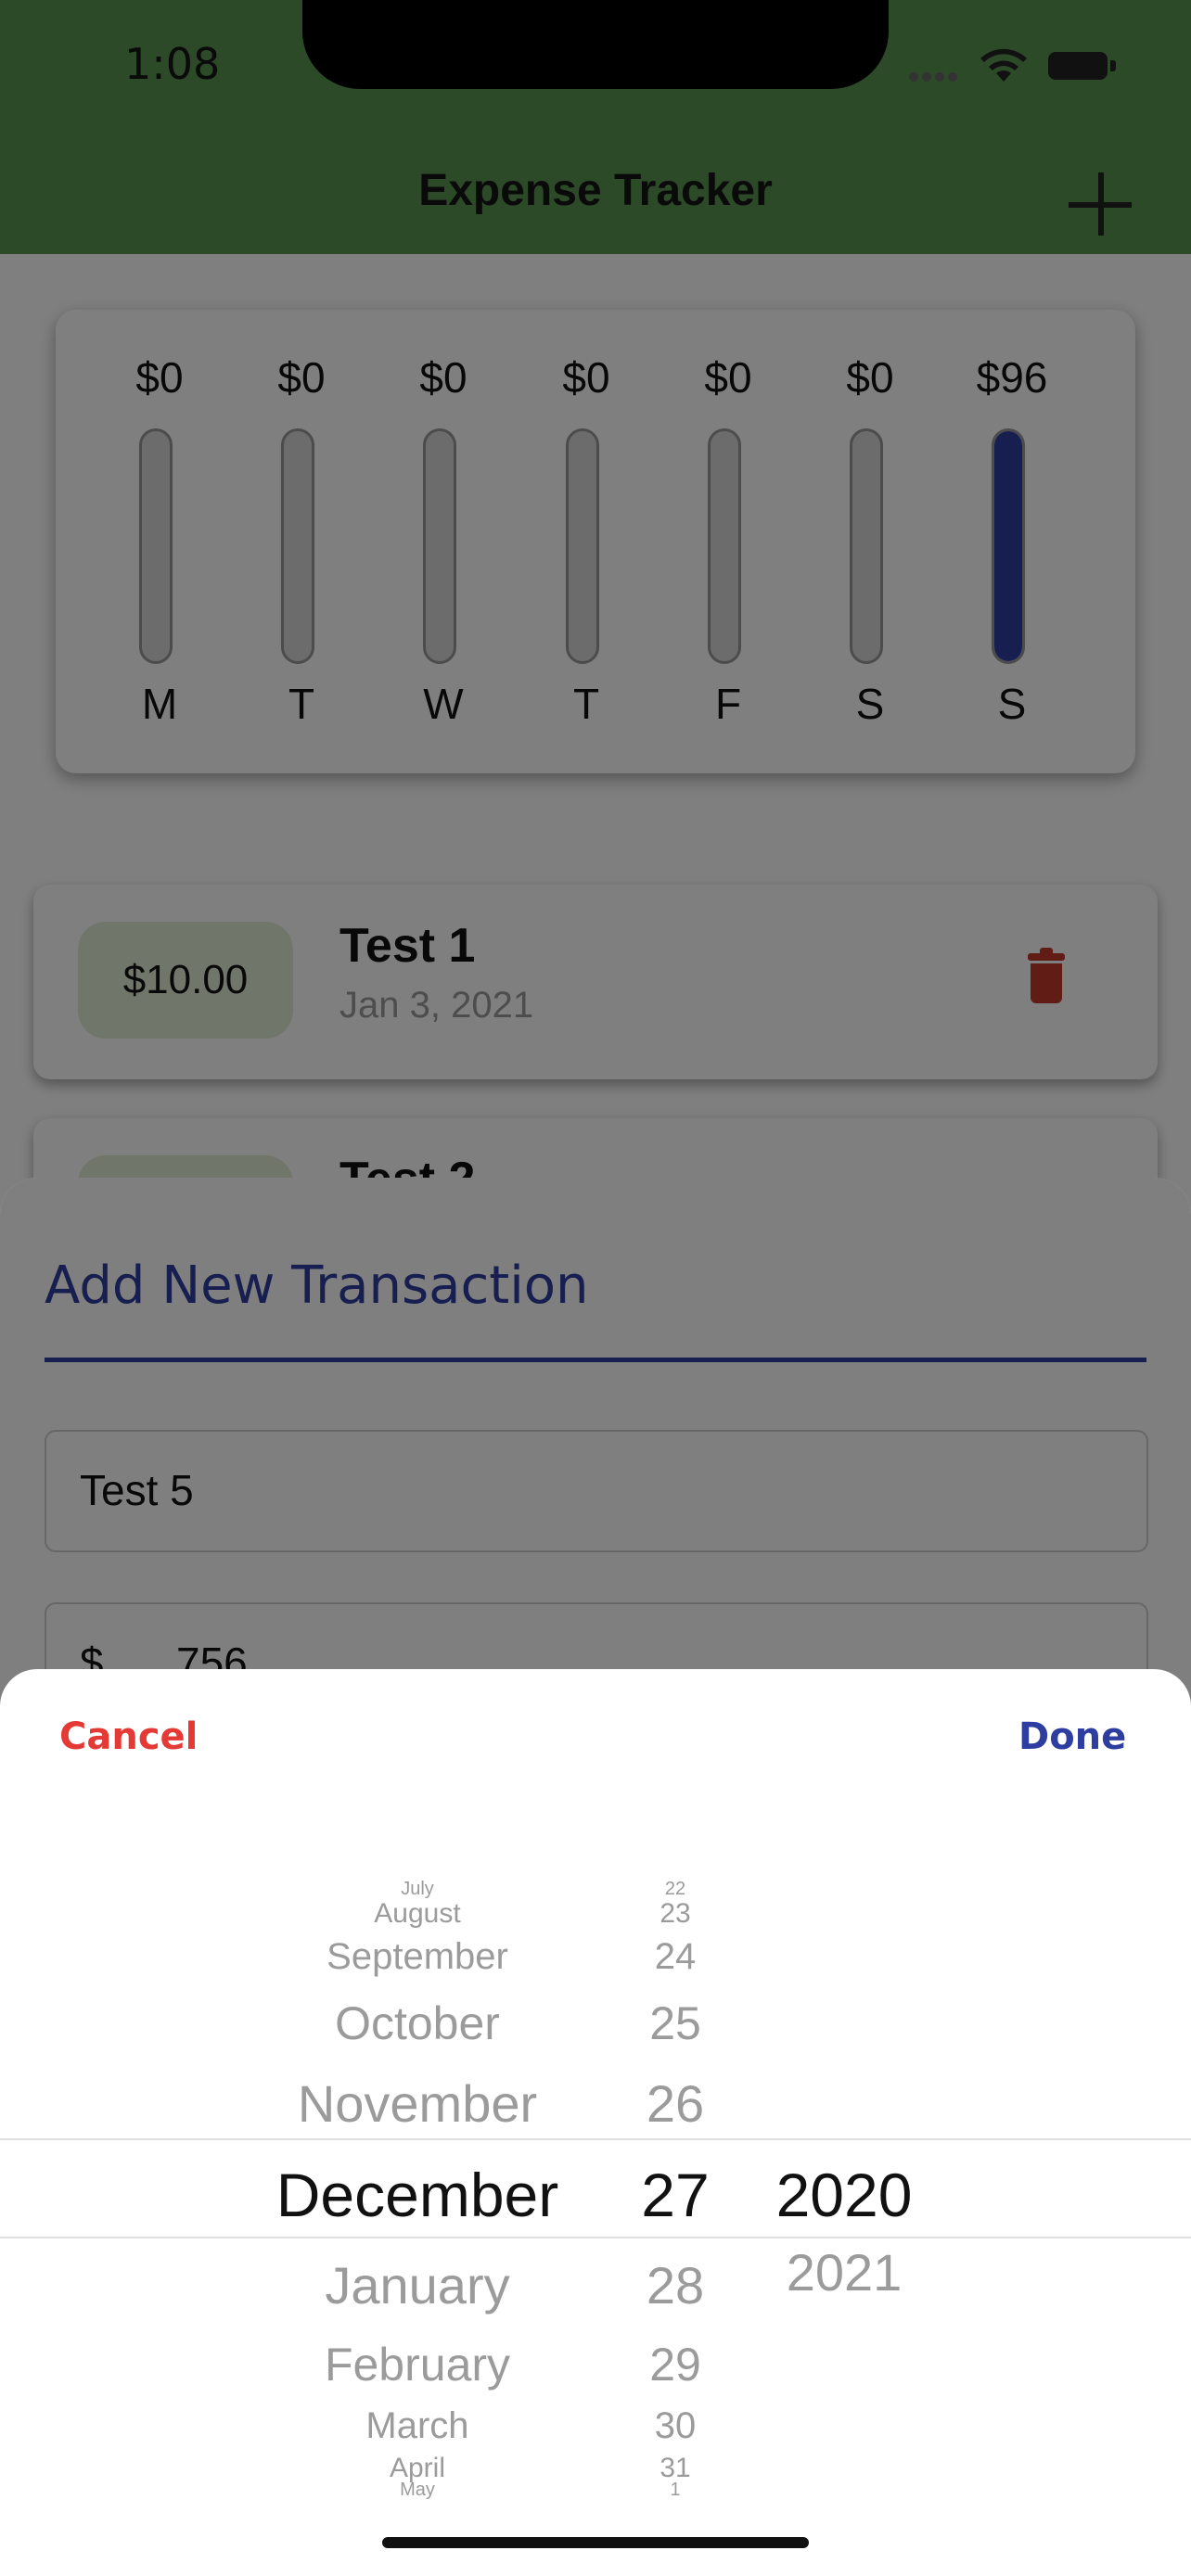 Image resolution: width=1191 pixels, height=2576 pixels. Describe the element at coordinates (1078, 66) in the screenshot. I see `battery-icon` at that location.